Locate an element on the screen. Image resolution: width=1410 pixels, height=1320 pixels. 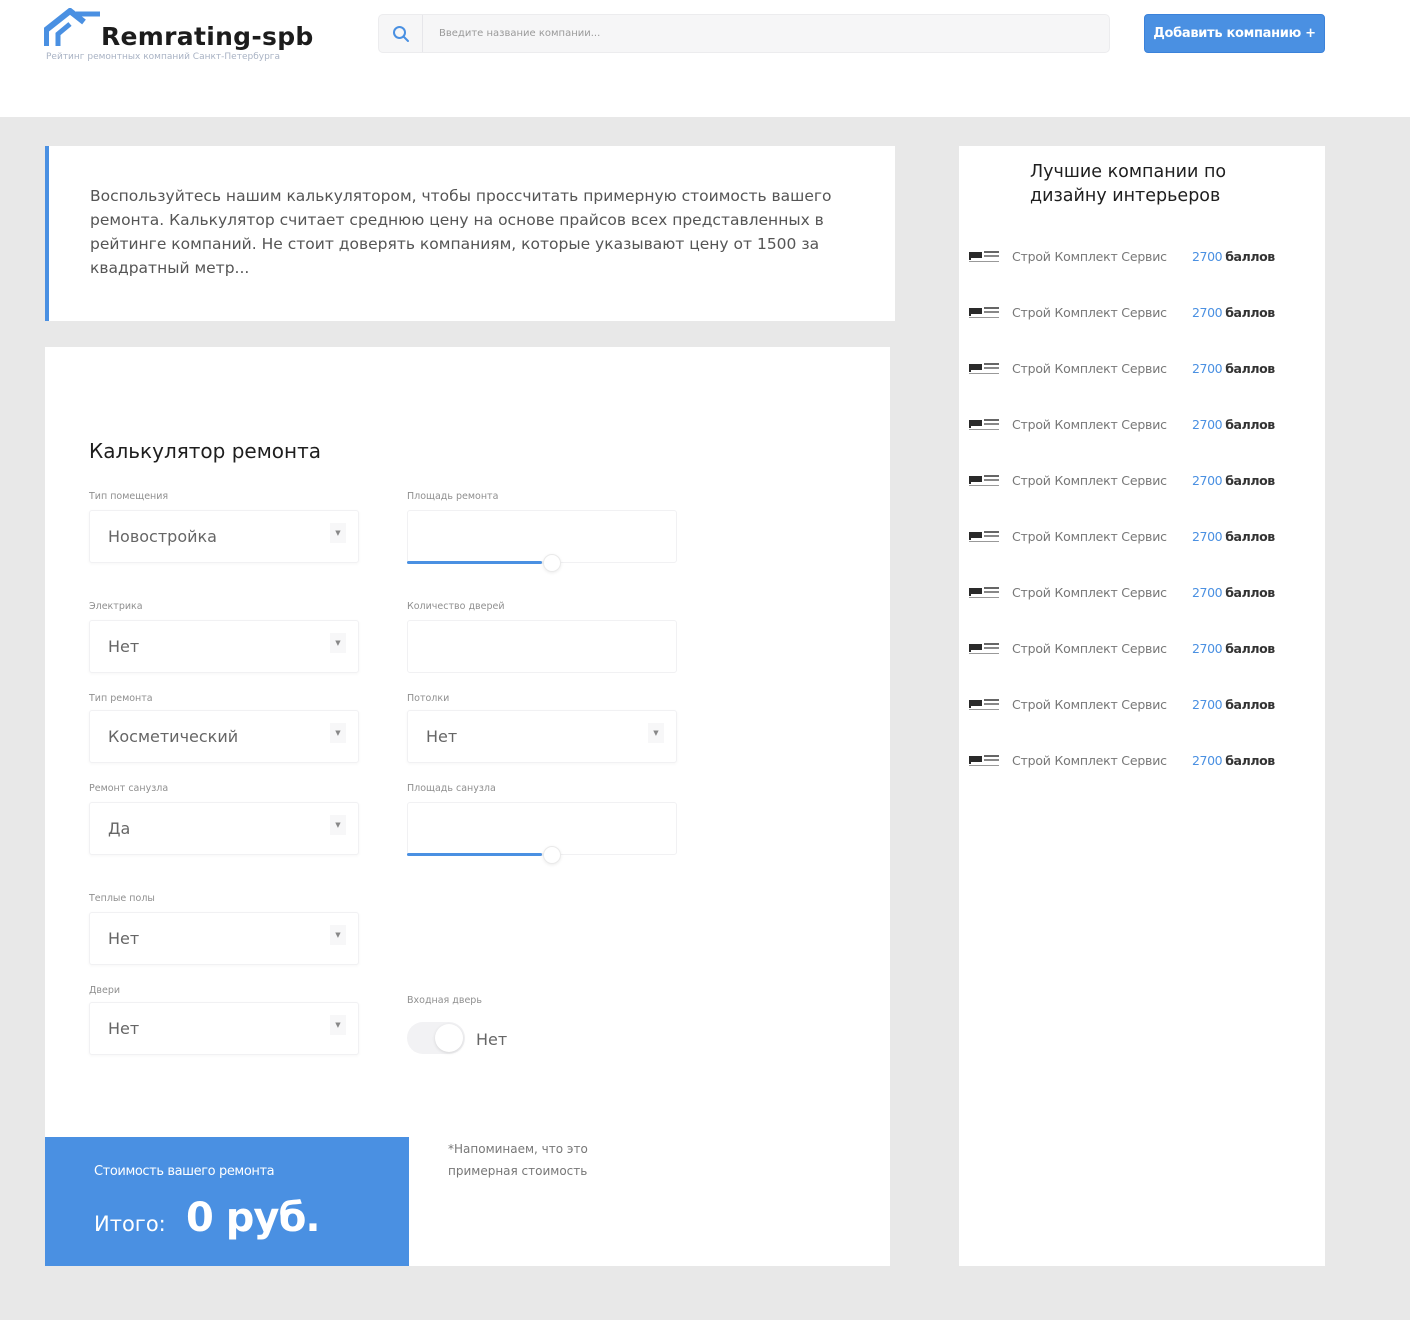
room-type-value: Новостройка is located at coordinates (162, 536).